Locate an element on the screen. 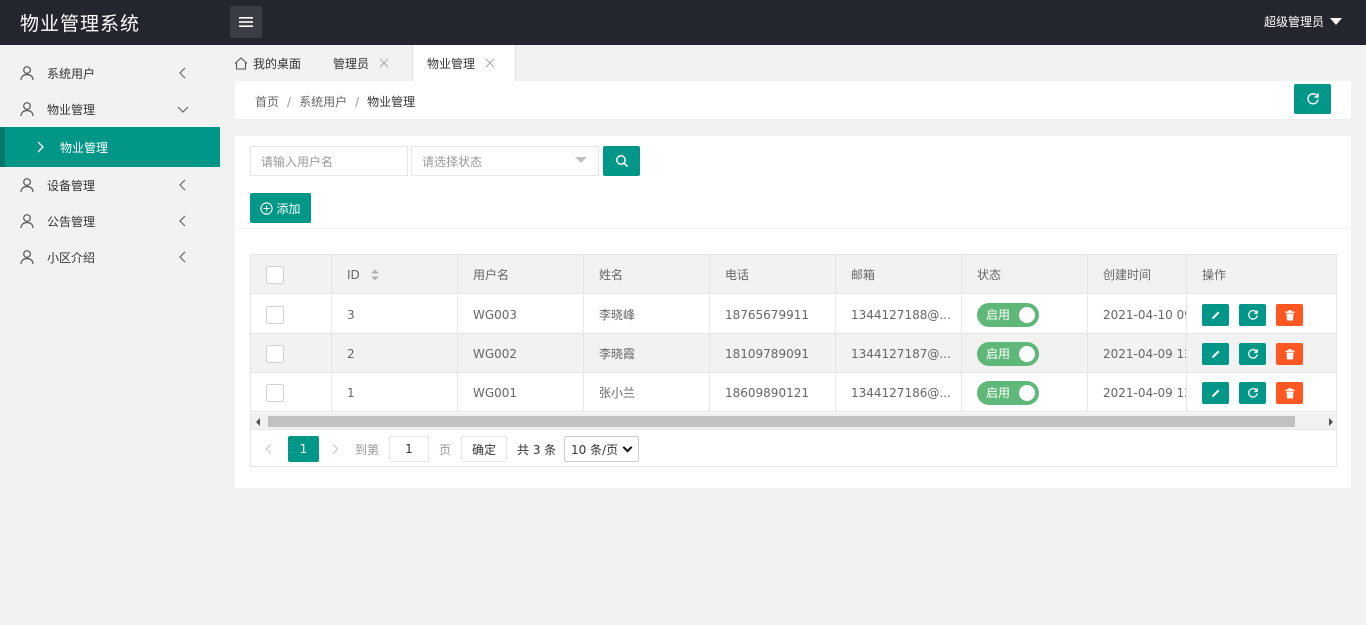 This screenshot has width=1366, height=625. sidebar-item-label: 公告管理 is located at coordinates (71, 221).